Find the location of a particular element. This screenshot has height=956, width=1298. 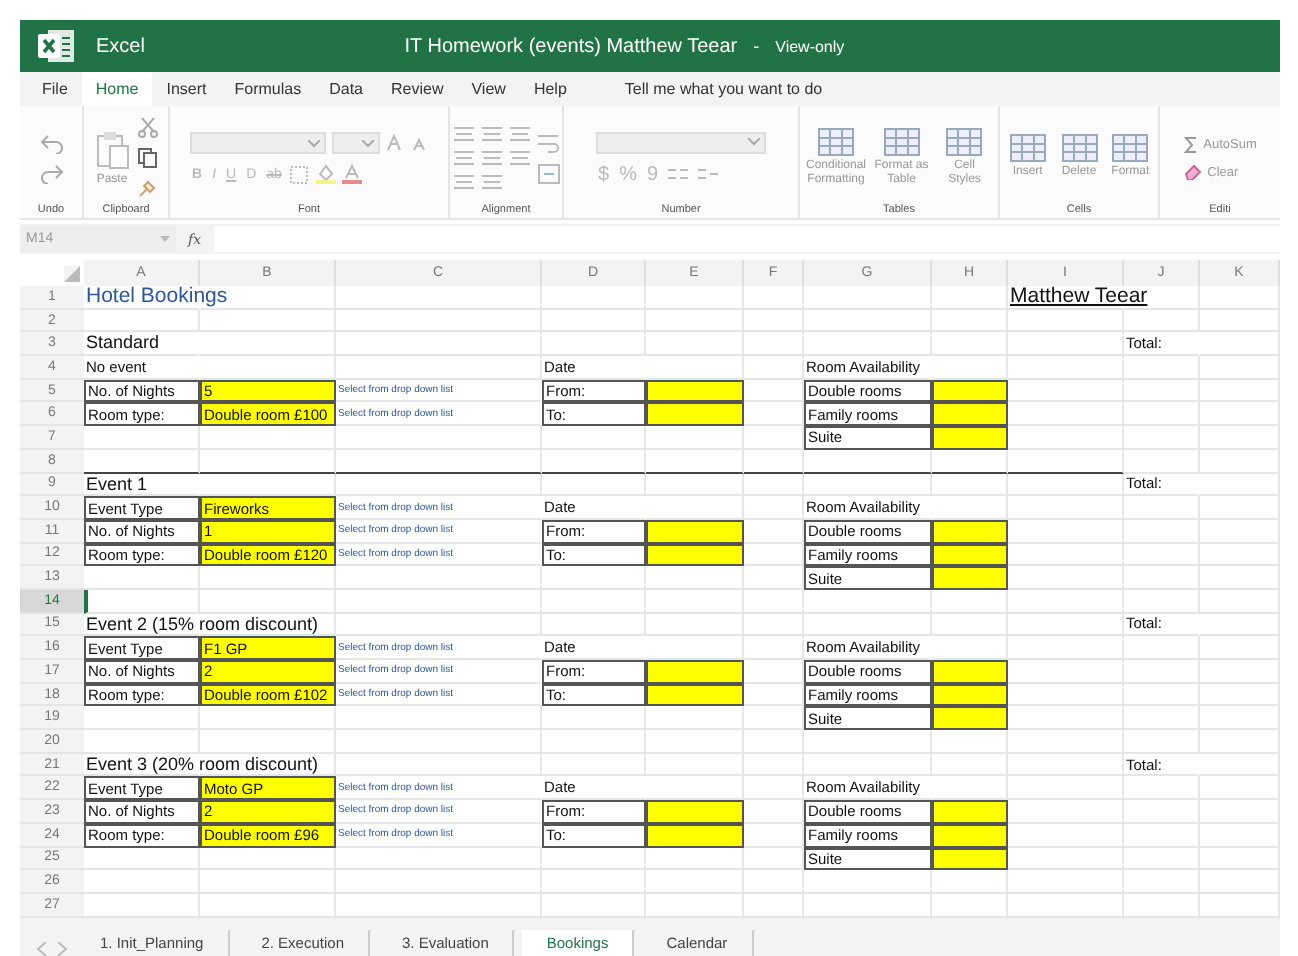

dropdown-arrow-icon is located at coordinates (165, 239).